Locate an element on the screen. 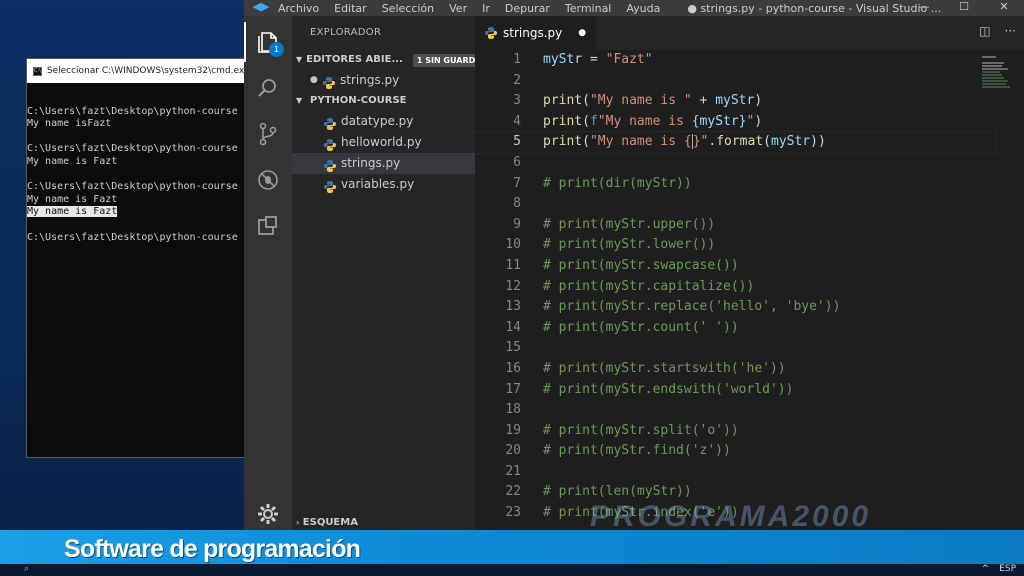 This screenshot has width=1024, height=576. extensions-icon is located at coordinates (268, 226).